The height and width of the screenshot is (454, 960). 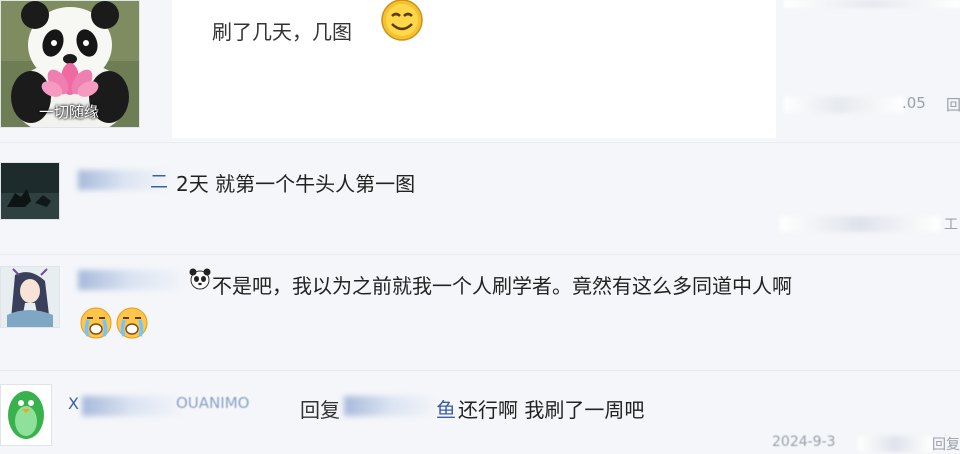 What do you see at coordinates (872, 4) in the screenshot?
I see `top-right-blur` at bounding box center [872, 4].